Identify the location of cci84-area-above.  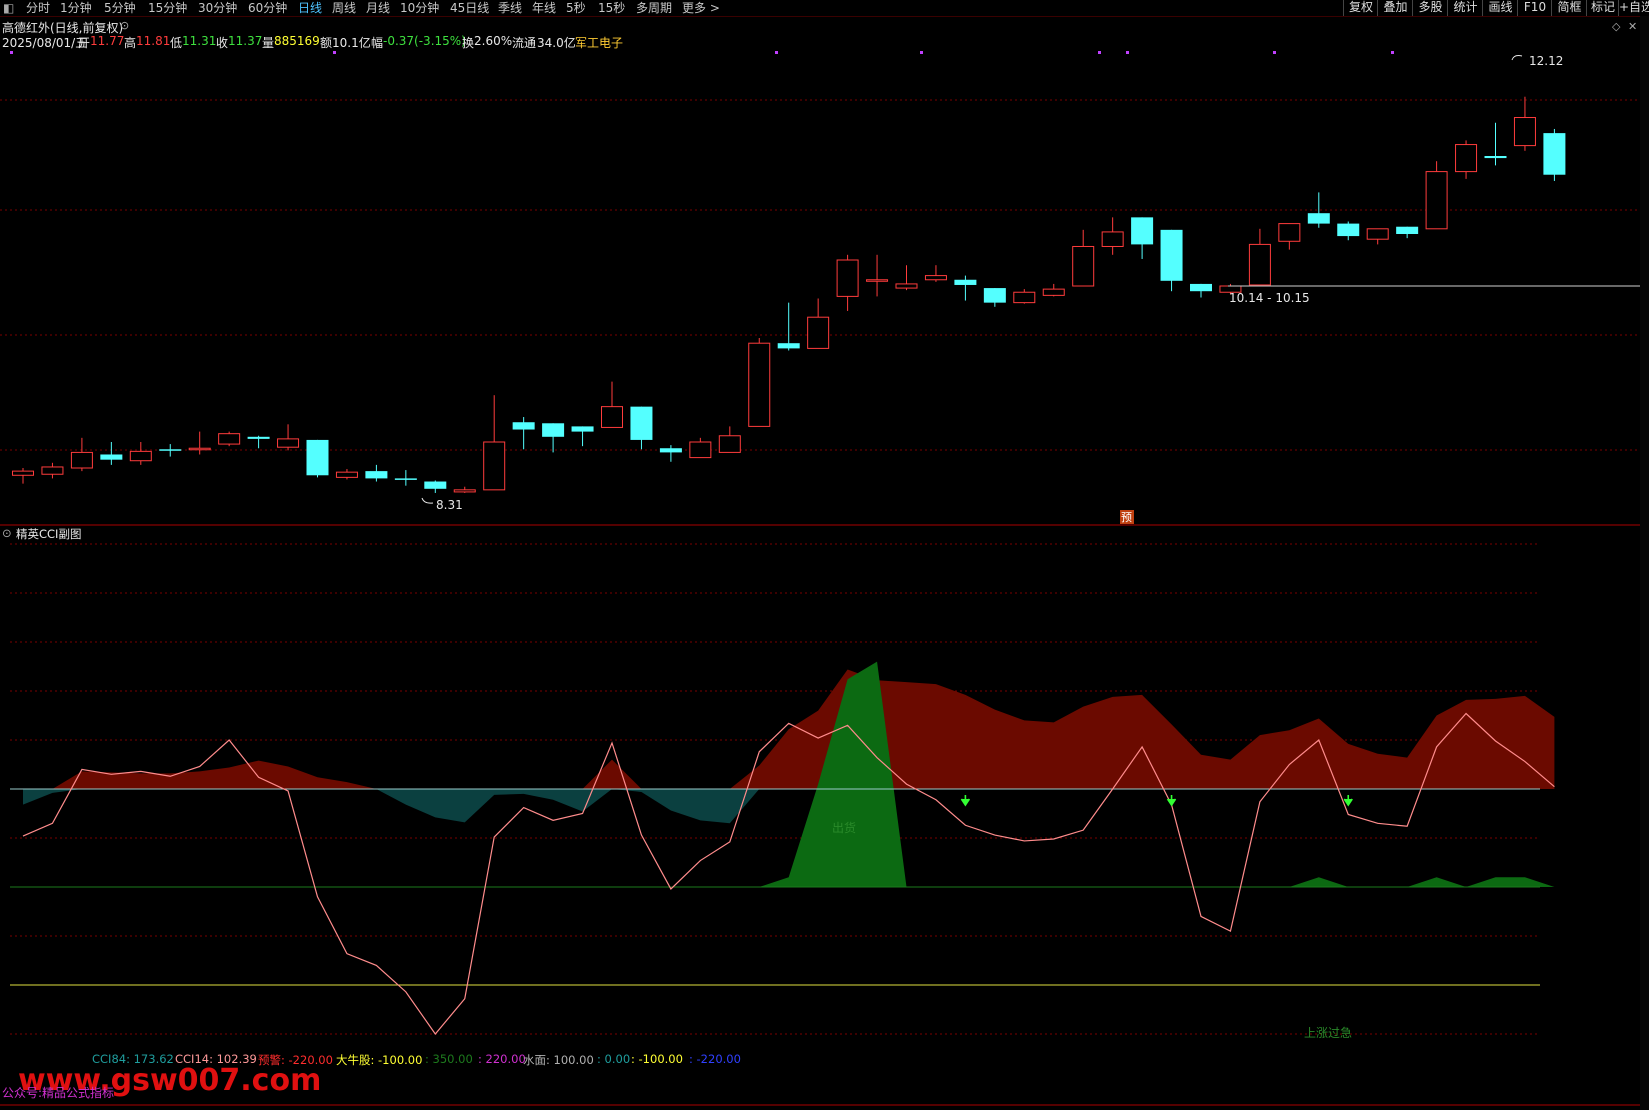
(789, 729).